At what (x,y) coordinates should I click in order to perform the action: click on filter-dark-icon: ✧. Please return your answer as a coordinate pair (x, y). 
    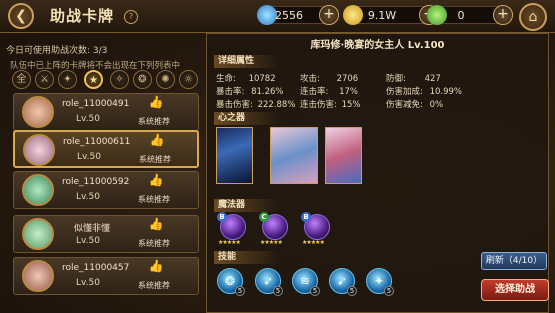
    Looking at the image, I should click on (119, 79).